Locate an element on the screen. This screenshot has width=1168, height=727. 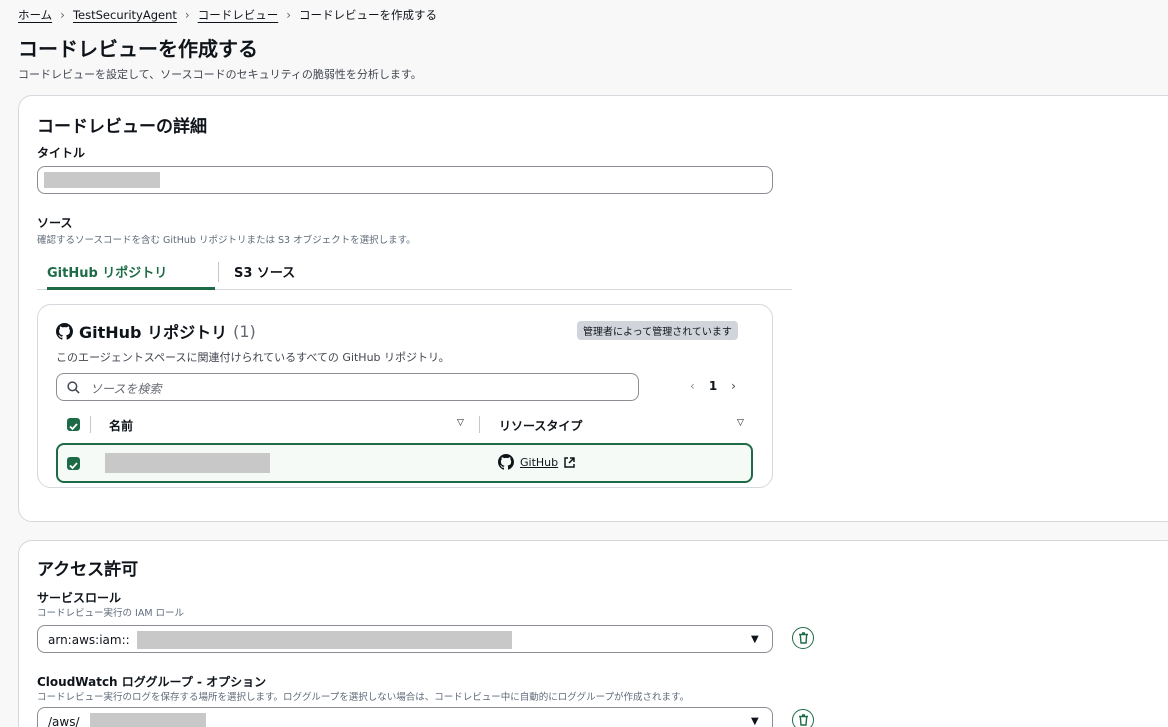
repo-table-title: GitHub リポジトリ is located at coordinates (153, 332).